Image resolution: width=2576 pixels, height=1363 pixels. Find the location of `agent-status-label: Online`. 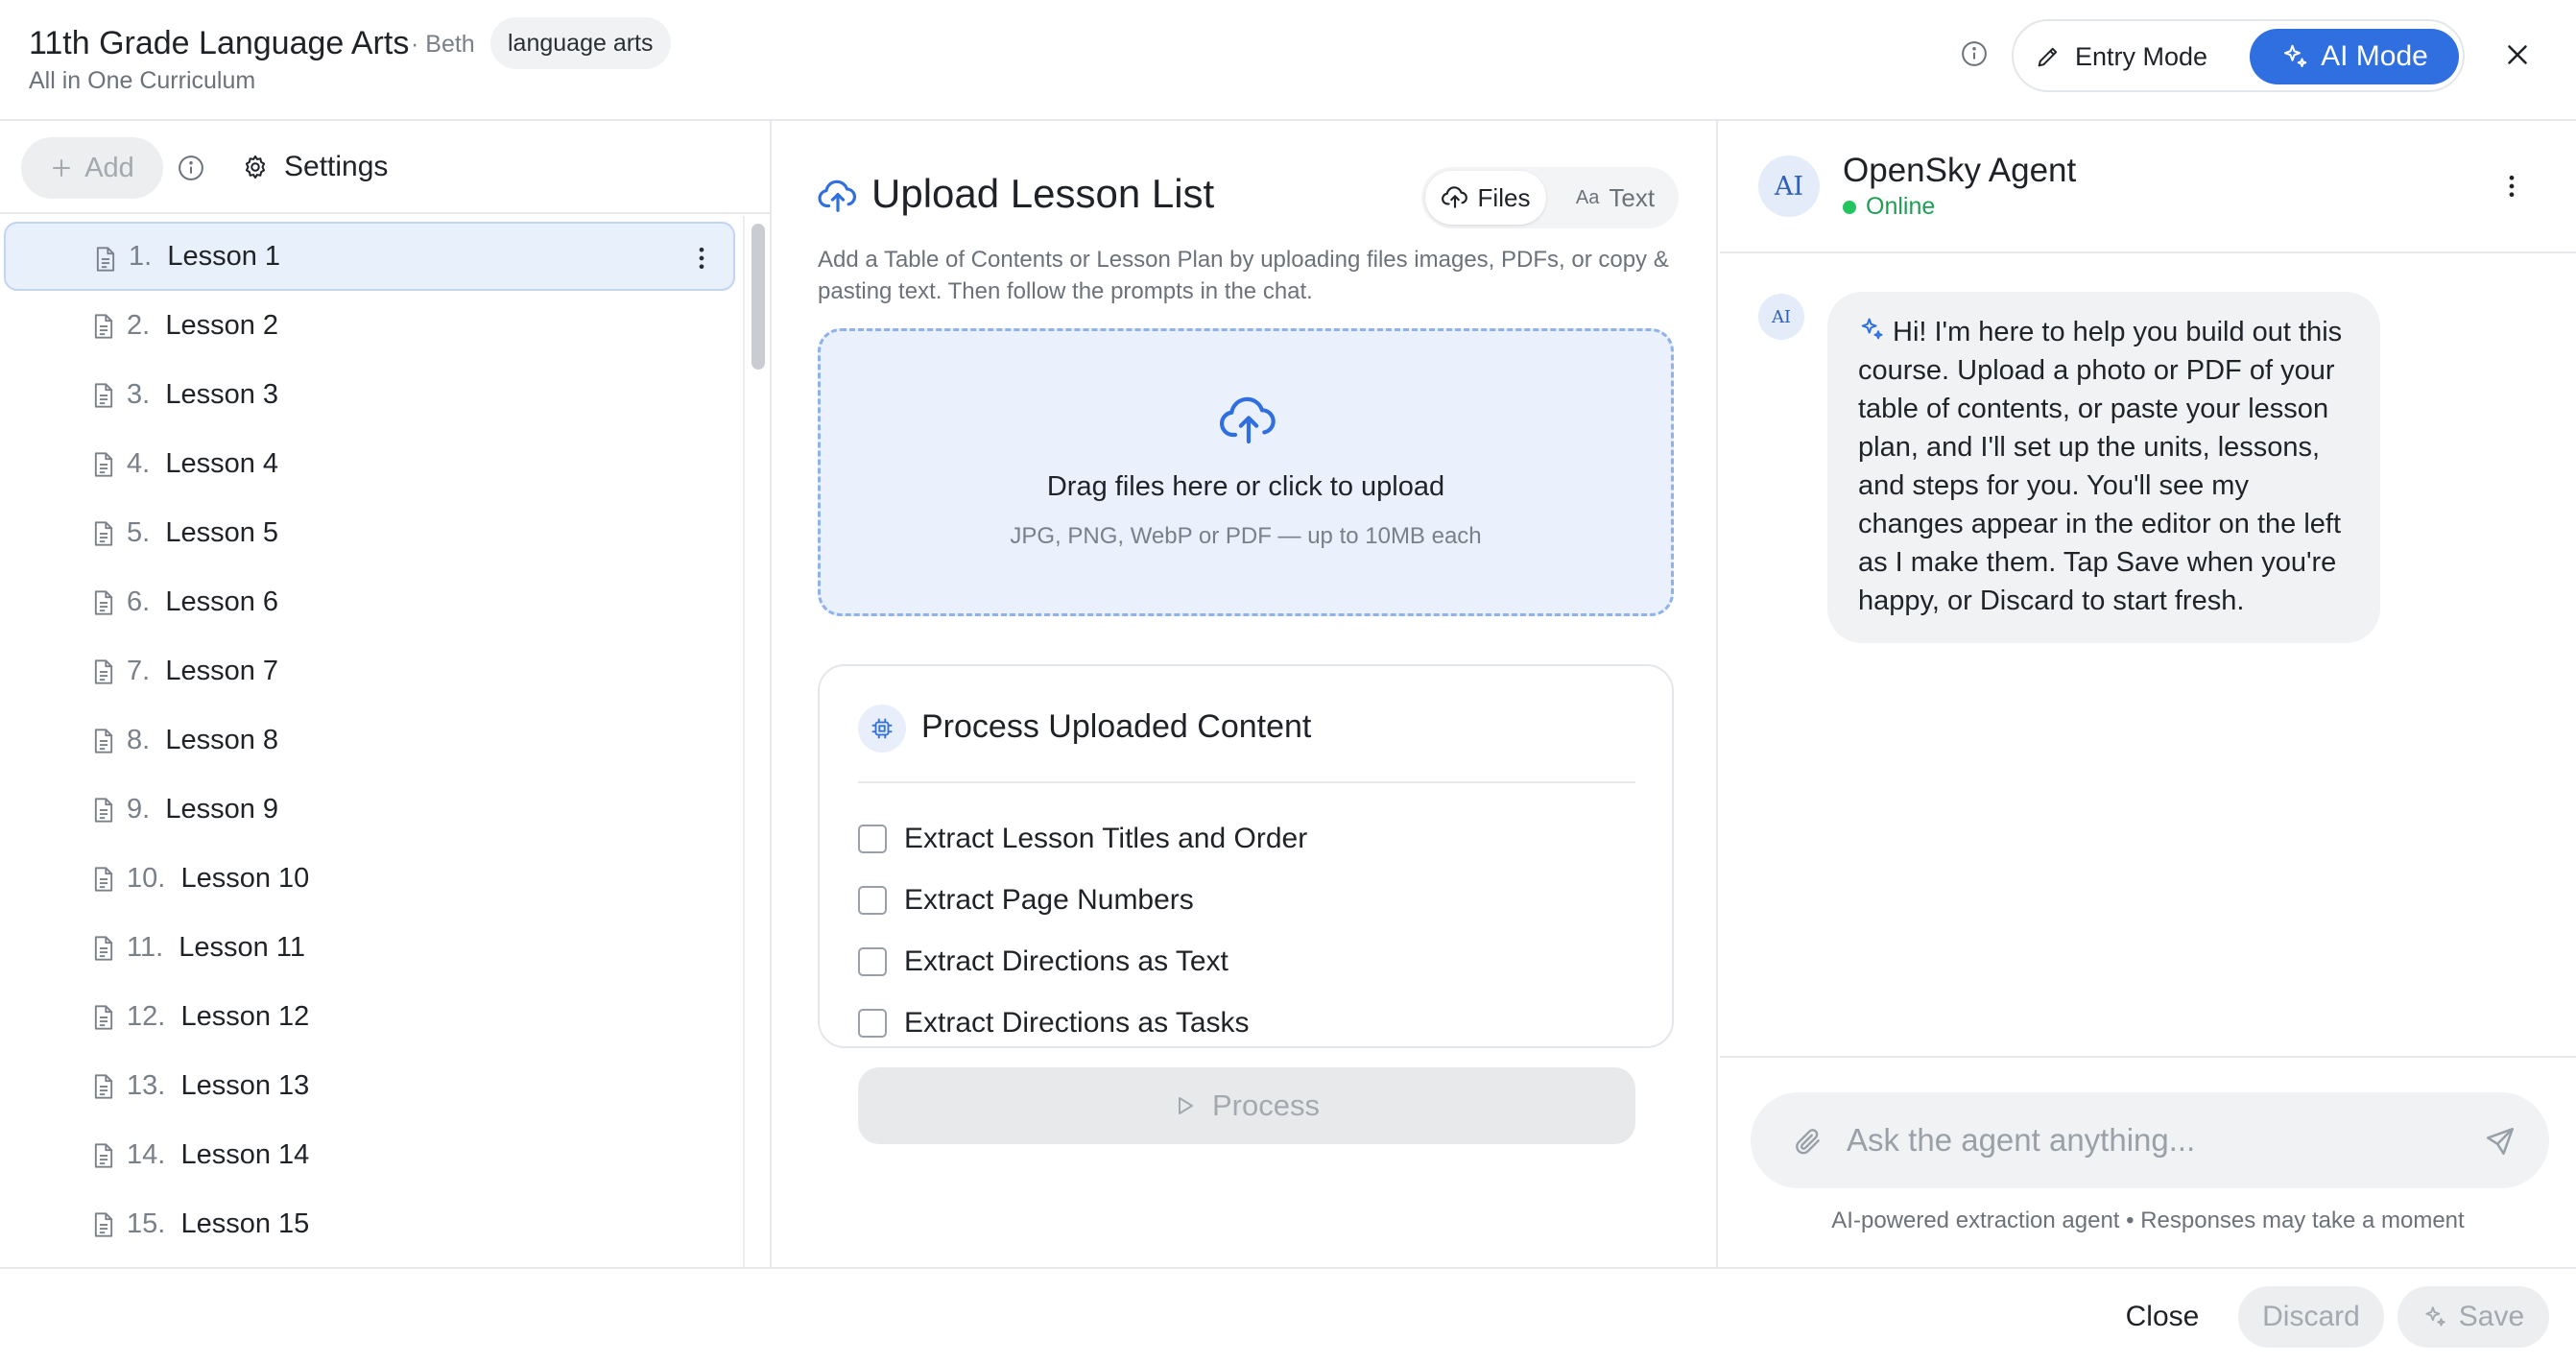

agent-status-label: Online is located at coordinates (1901, 207).